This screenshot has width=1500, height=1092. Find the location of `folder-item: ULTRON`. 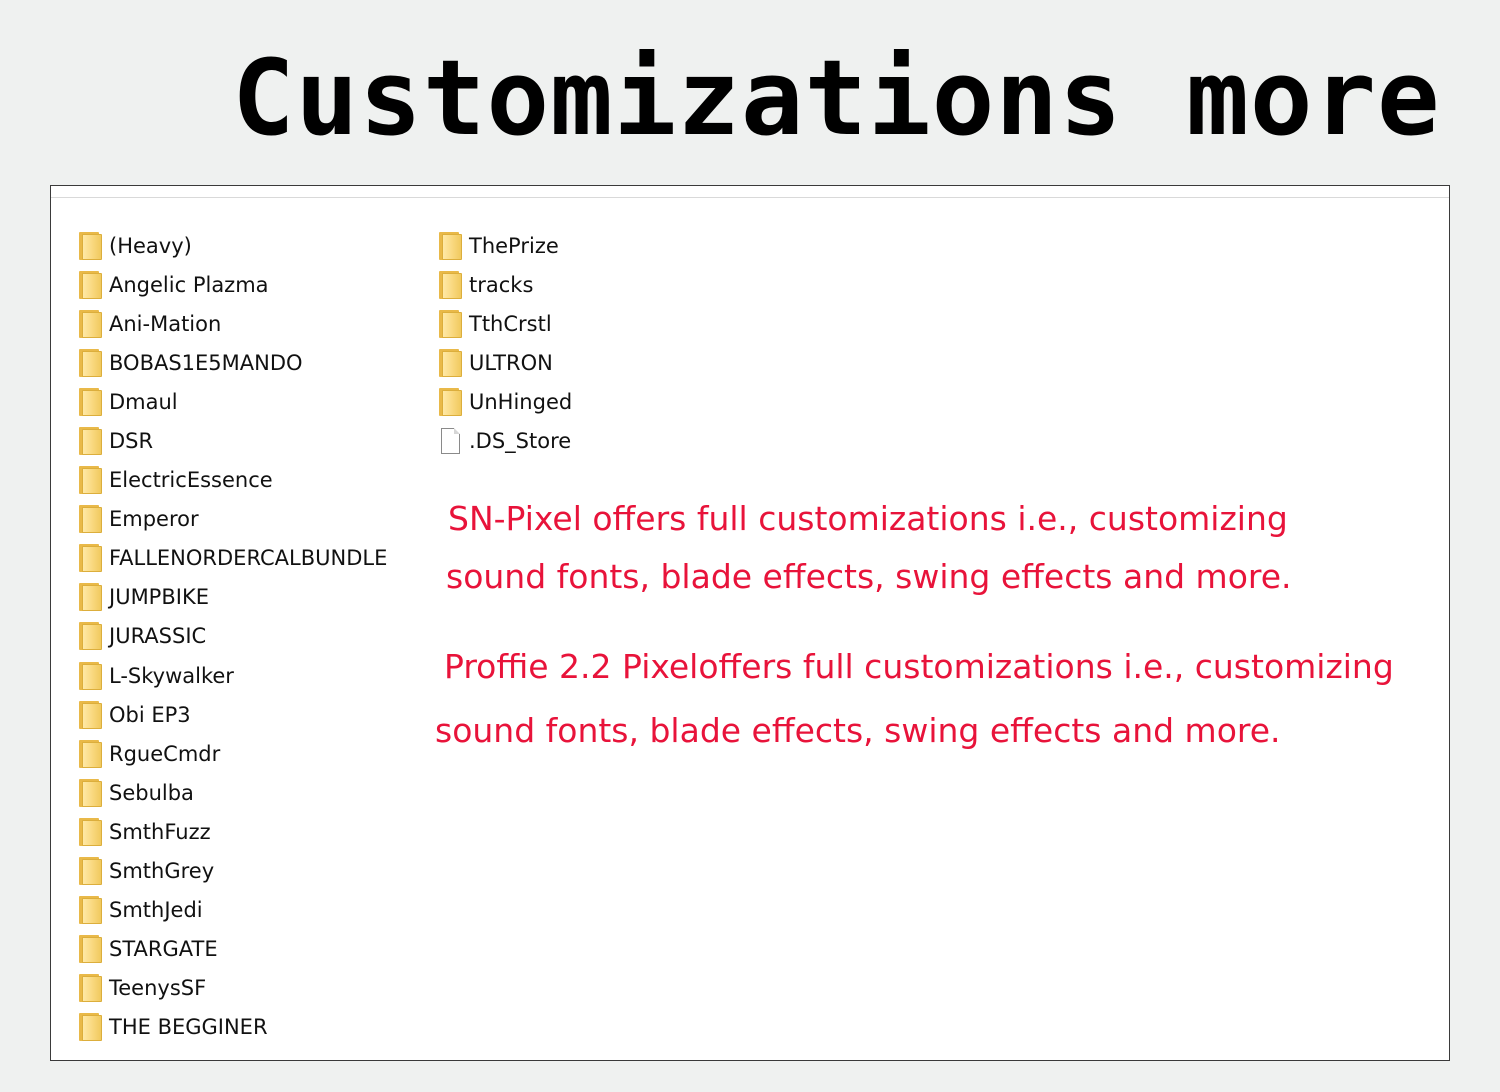

folder-item: ULTRON is located at coordinates (505, 362).